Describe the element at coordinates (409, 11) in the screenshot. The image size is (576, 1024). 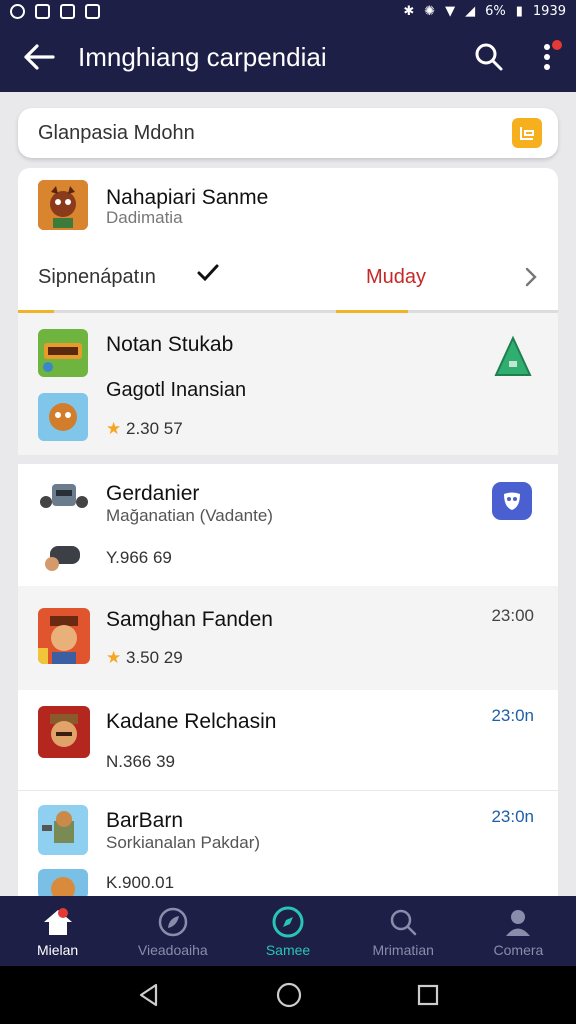
I see `bluetooth-icon: ✱` at that location.